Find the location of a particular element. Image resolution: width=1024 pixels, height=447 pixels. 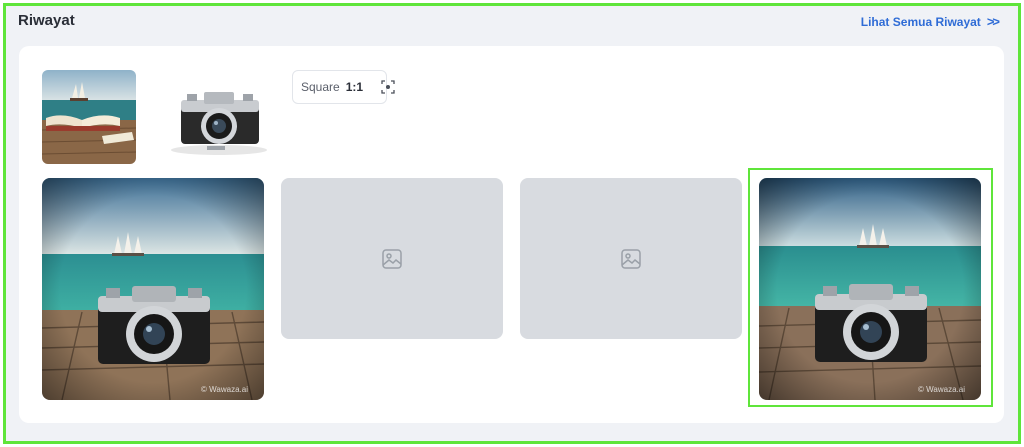

generated-image-4: © Wawaza.ai is located at coordinates (870, 289).